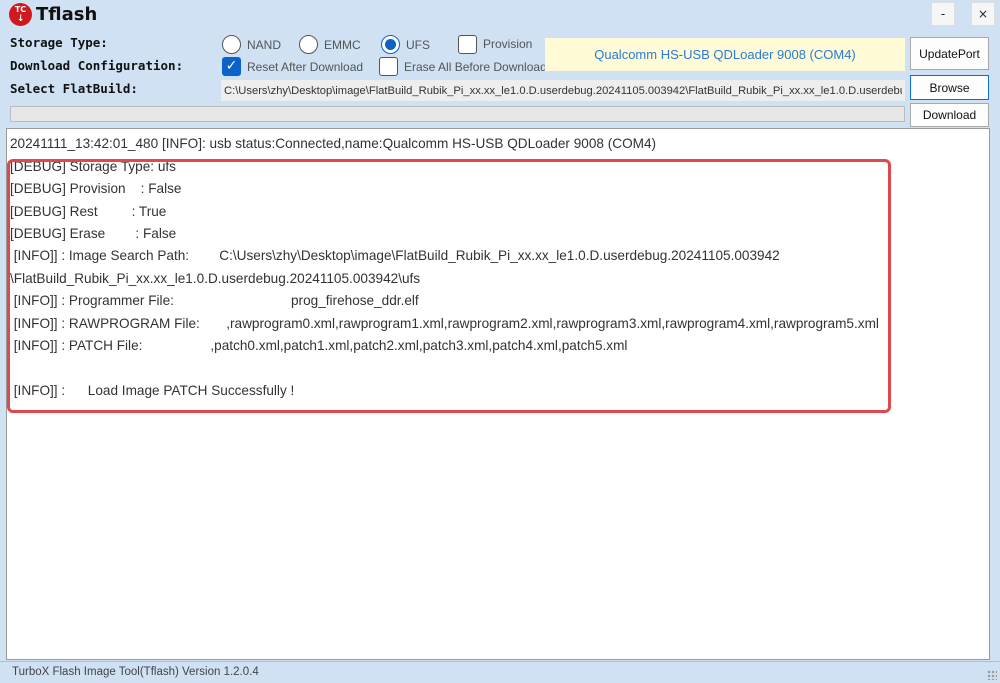  I want to click on close-button: ×, so click(983, 14).